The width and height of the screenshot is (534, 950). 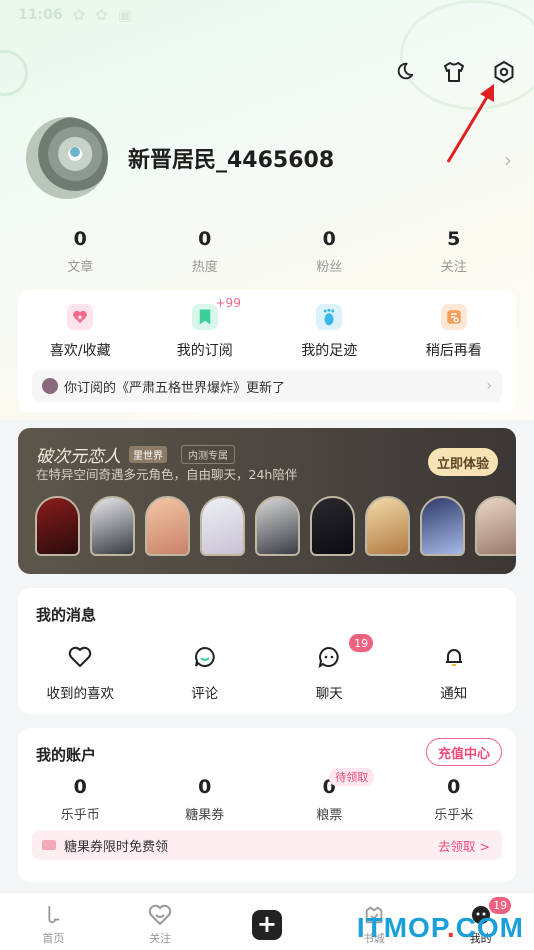 I want to click on watermark-suffix: COM, so click(x=489, y=927).